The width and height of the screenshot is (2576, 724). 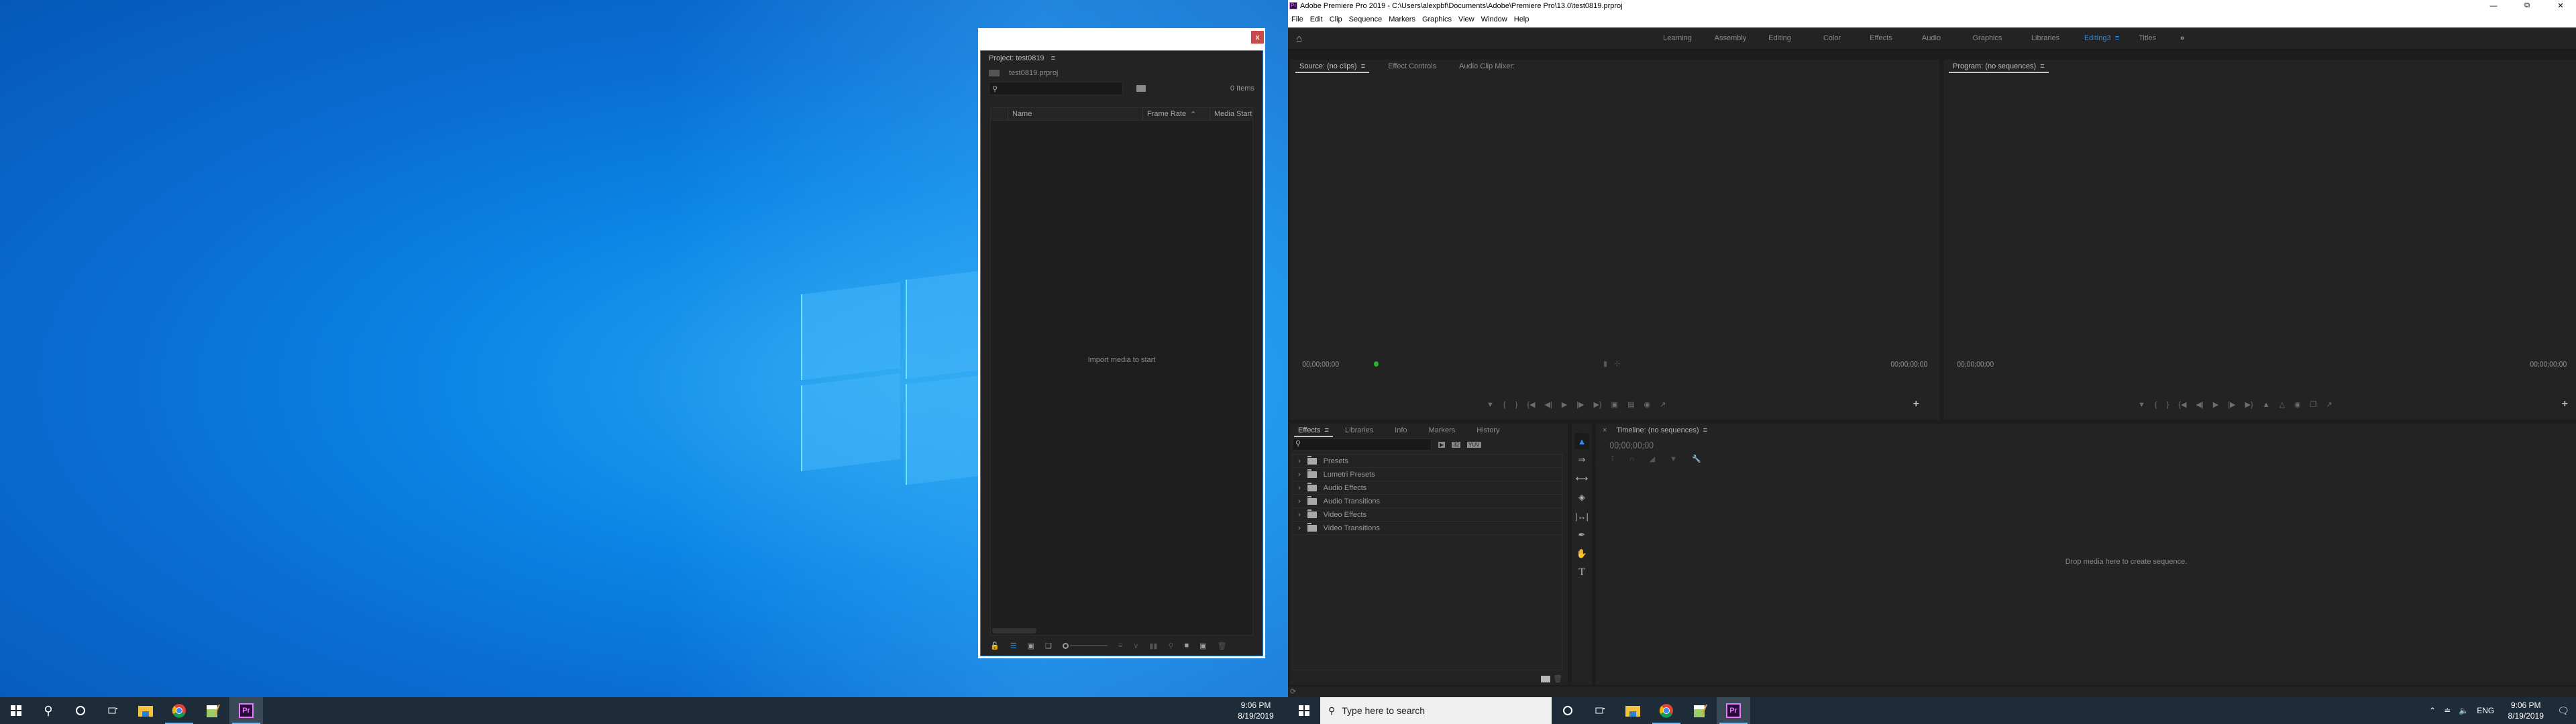 What do you see at coordinates (1336, 19) in the screenshot?
I see `menu-clip: Clip` at bounding box center [1336, 19].